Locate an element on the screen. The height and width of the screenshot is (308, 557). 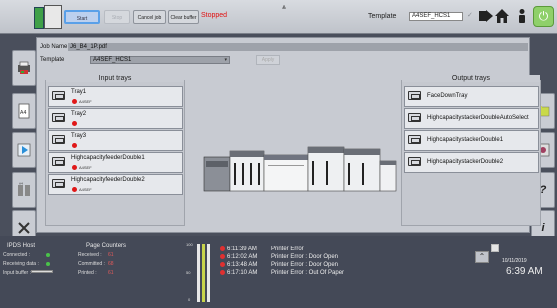
buffer-meter: 100 50 0 is located at coordinates (200, 273).